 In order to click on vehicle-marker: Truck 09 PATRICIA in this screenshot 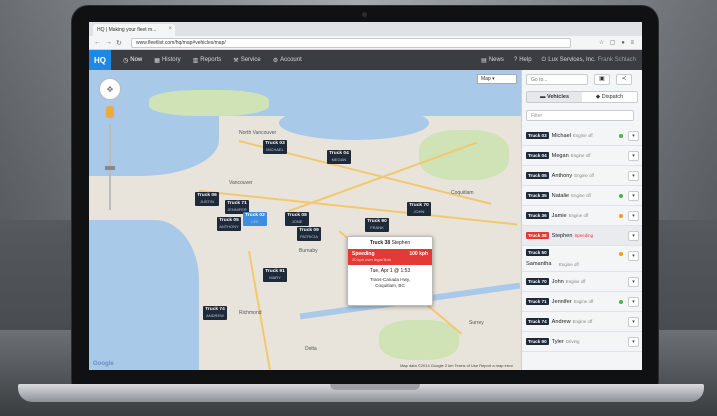, I will do `click(309, 234)`.